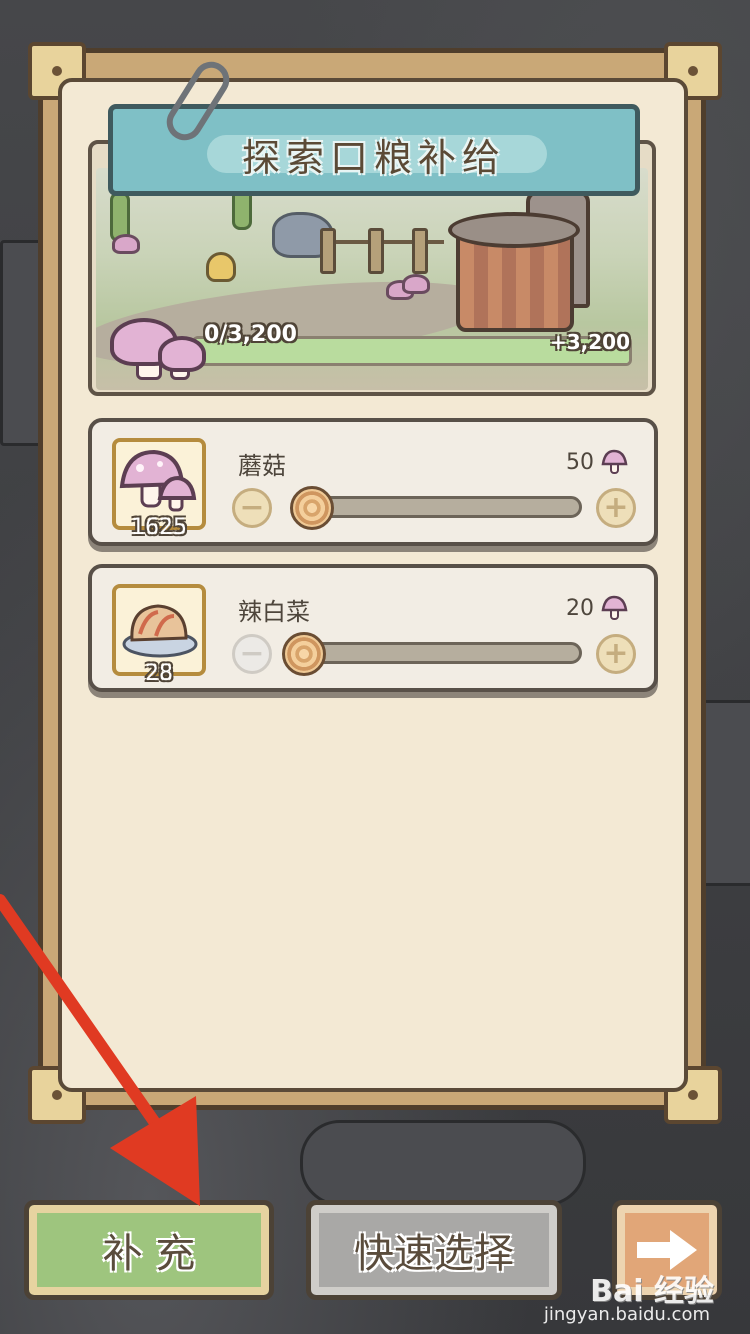 This screenshot has width=750, height=1334. What do you see at coordinates (221, 267) in the screenshot?
I see `snail-icon` at bounding box center [221, 267].